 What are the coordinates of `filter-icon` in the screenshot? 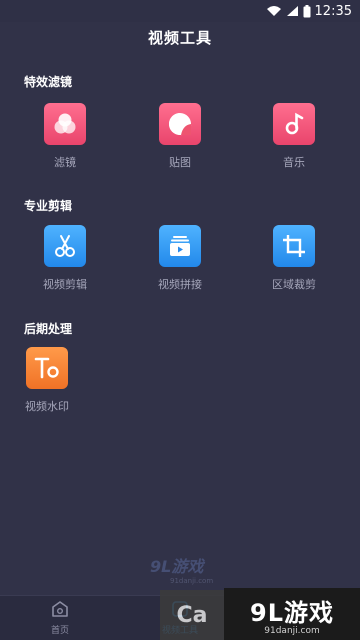 It's located at (65, 124).